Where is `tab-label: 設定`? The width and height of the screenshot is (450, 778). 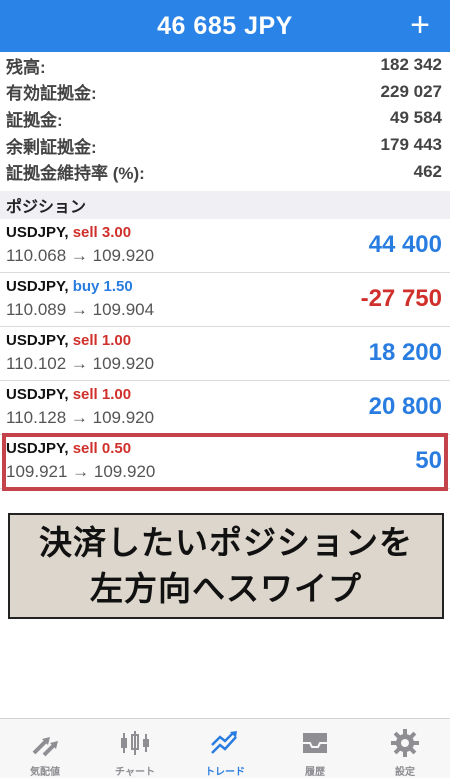 tab-label: 設定 is located at coordinates (405, 772).